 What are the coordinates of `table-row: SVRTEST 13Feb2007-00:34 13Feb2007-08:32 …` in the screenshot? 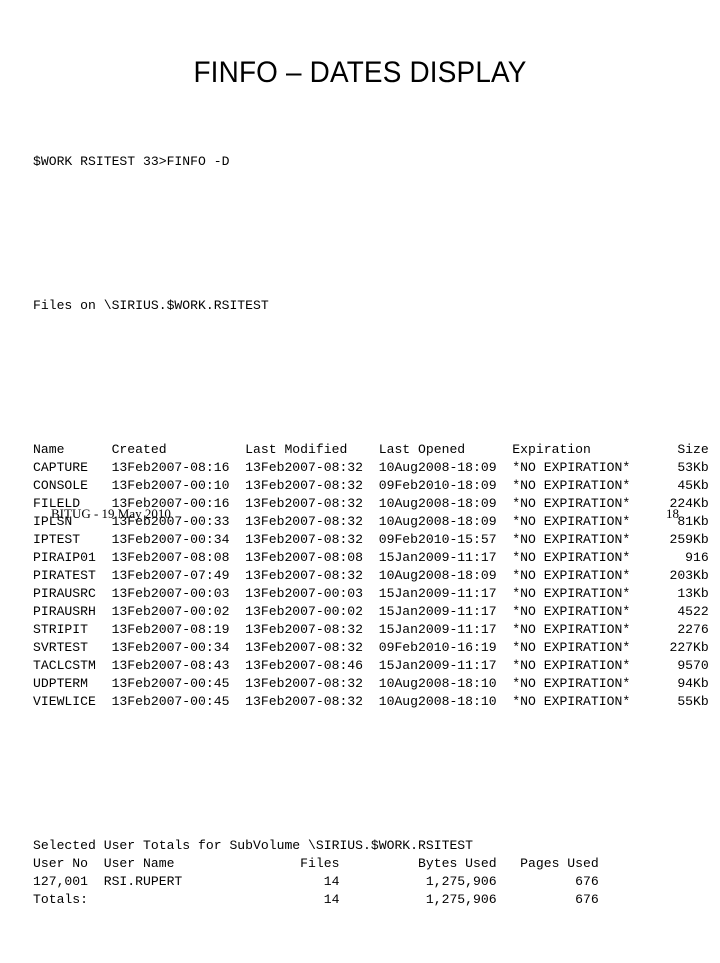 It's located at (371, 647).